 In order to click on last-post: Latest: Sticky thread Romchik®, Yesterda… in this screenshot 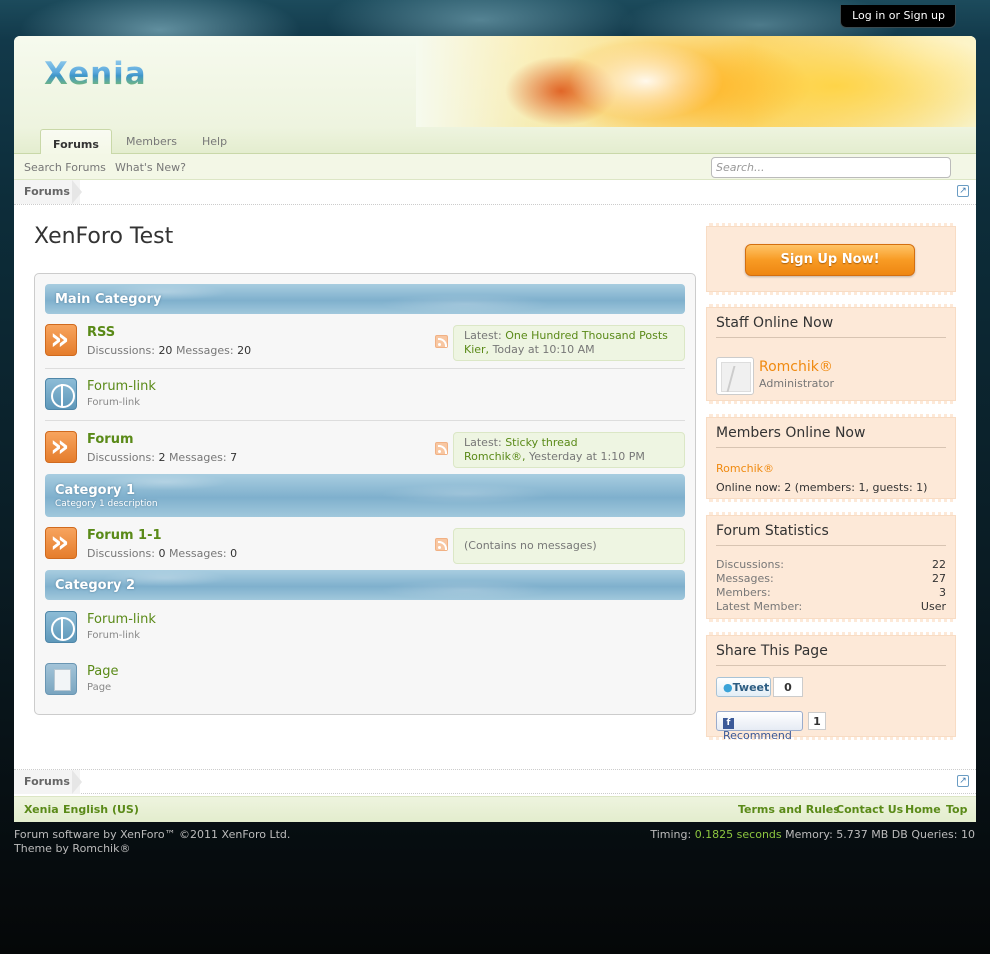, I will do `click(569, 450)`.